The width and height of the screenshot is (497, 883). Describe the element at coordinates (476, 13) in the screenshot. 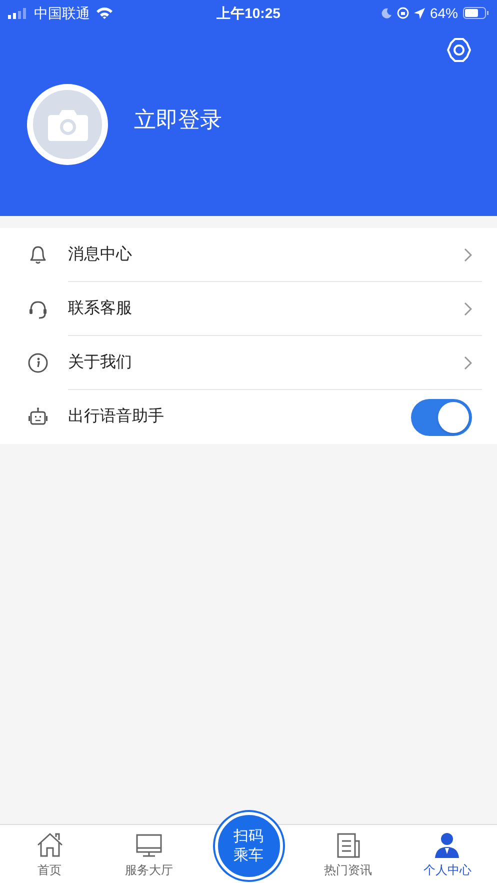

I see `battery-icon` at that location.